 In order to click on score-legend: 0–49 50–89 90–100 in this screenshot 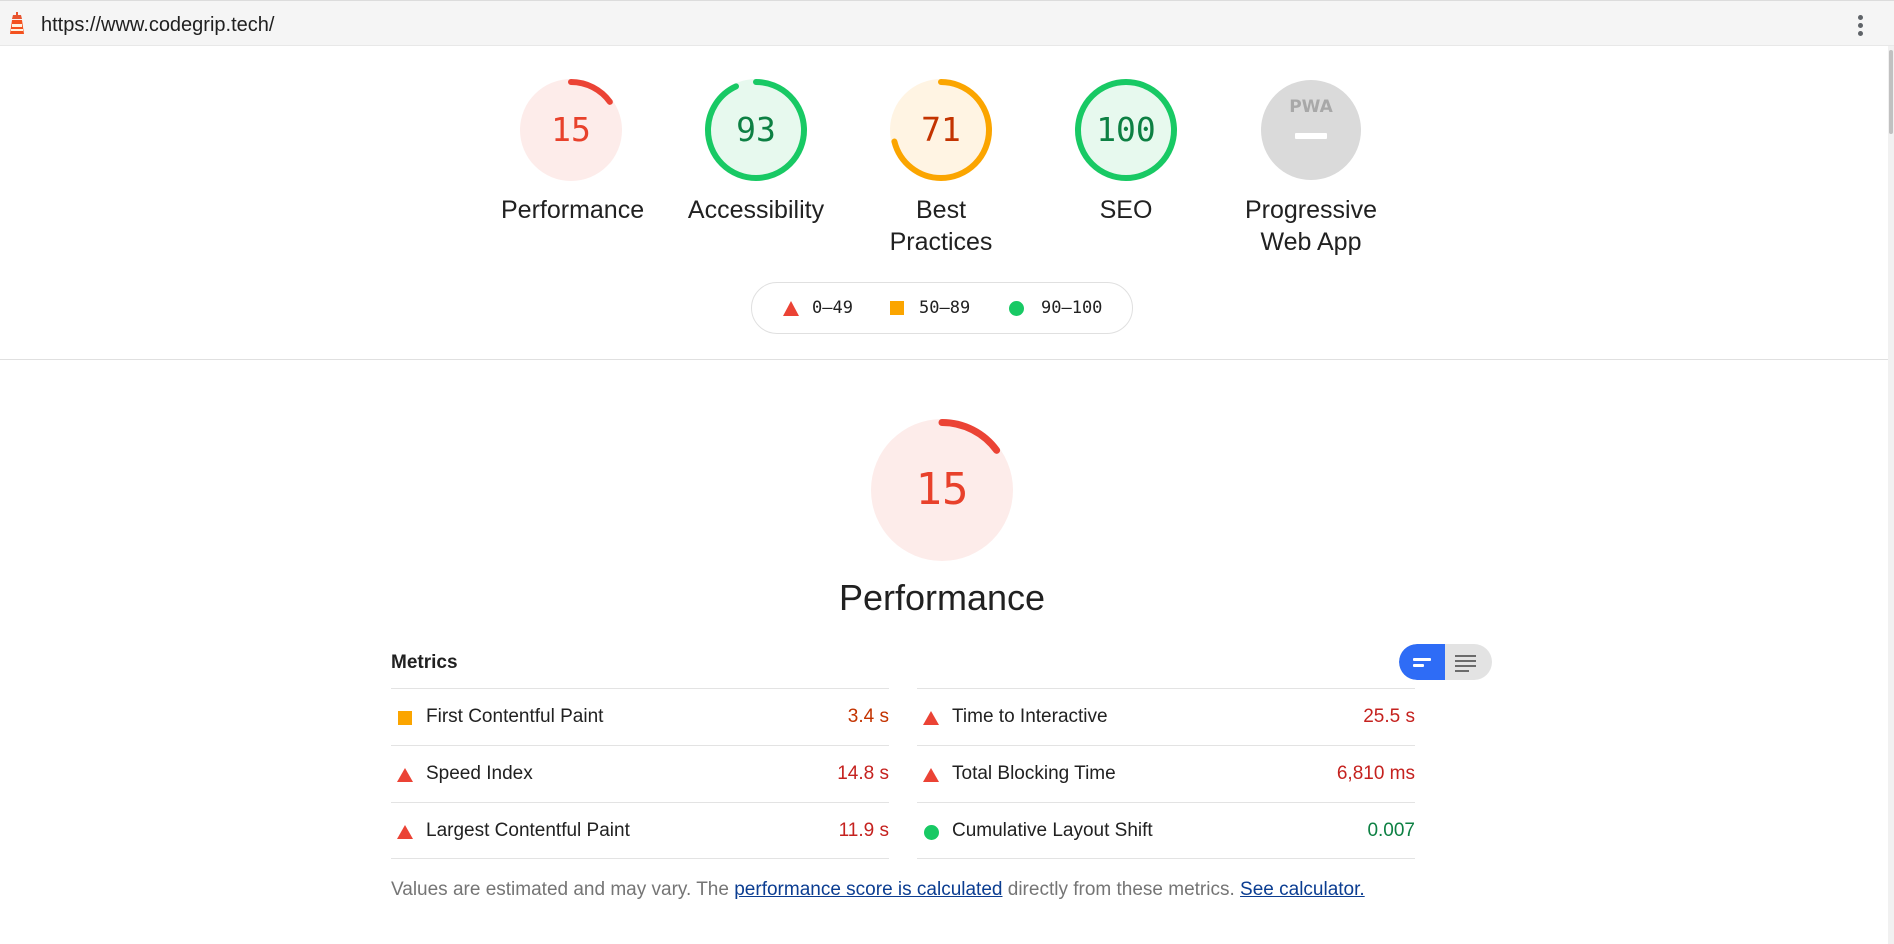, I will do `click(942, 308)`.